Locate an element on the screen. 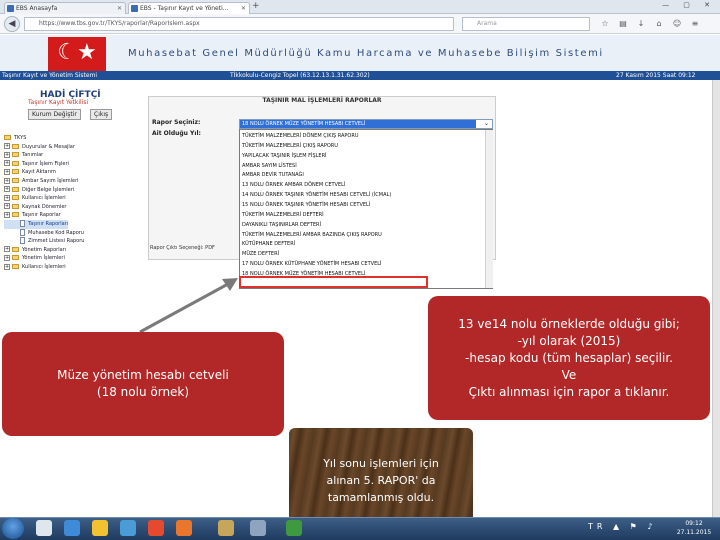  clock-date: 27.11.2015 is located at coordinates (694, 532).